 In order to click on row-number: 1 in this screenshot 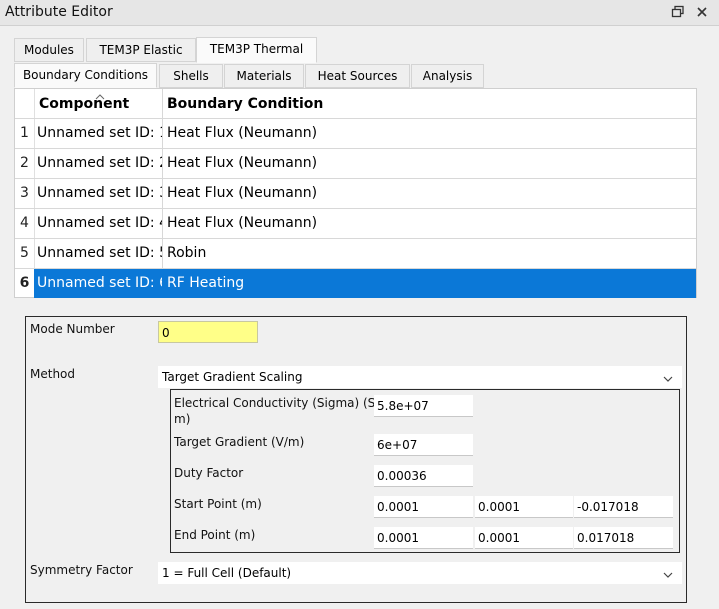, I will do `click(24, 133)`.